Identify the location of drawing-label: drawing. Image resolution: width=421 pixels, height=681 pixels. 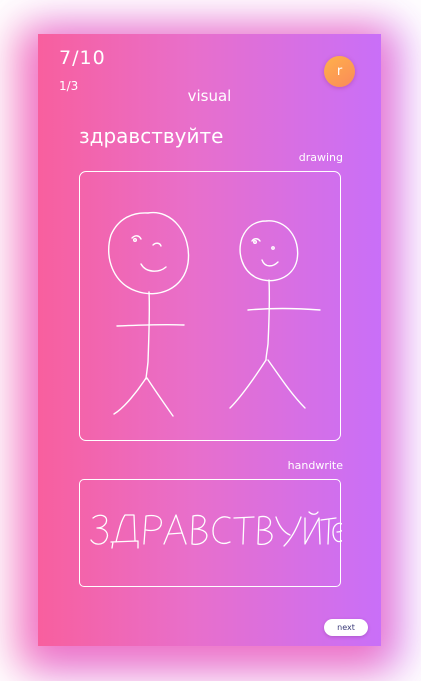
(320, 157).